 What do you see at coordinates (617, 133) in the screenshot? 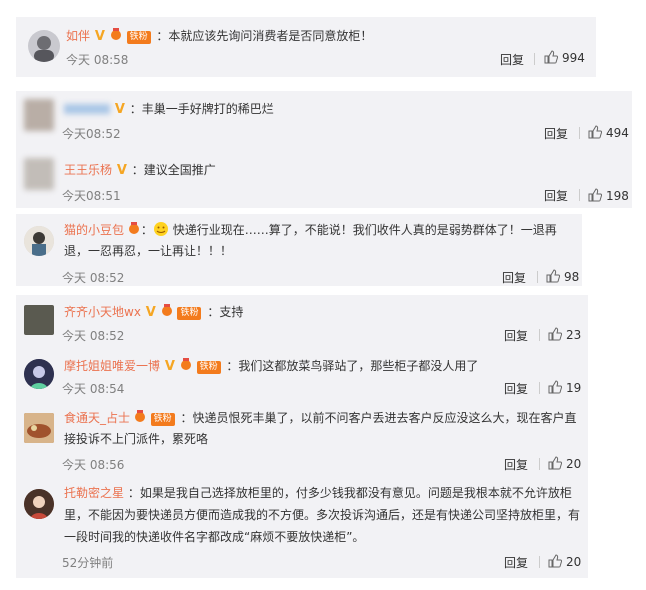
I see `like-count: 494` at bounding box center [617, 133].